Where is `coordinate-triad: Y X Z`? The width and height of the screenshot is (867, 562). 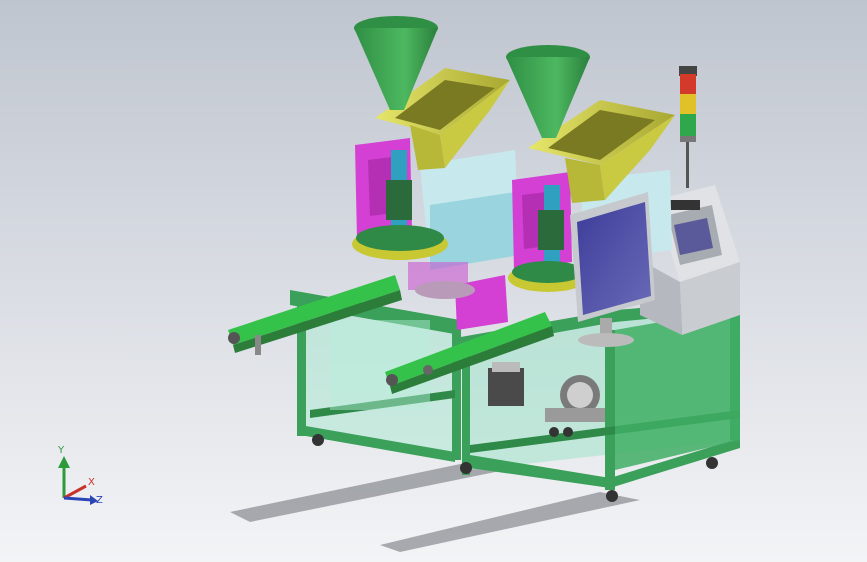
coordinate-triad: Y X Z is located at coordinates (80, 475).